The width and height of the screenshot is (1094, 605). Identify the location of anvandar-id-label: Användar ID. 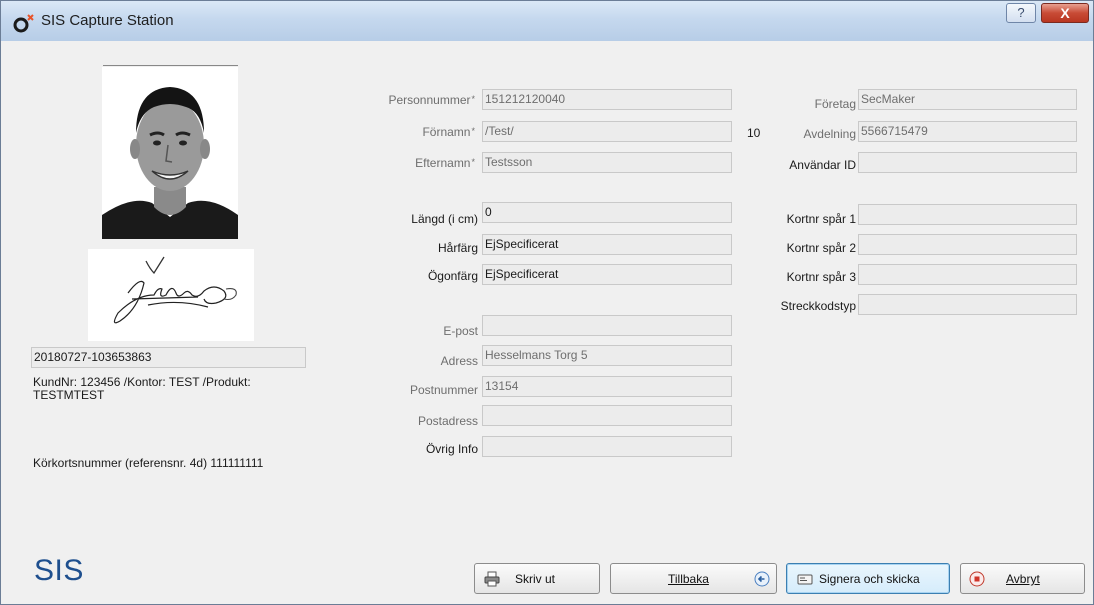
(822, 165).